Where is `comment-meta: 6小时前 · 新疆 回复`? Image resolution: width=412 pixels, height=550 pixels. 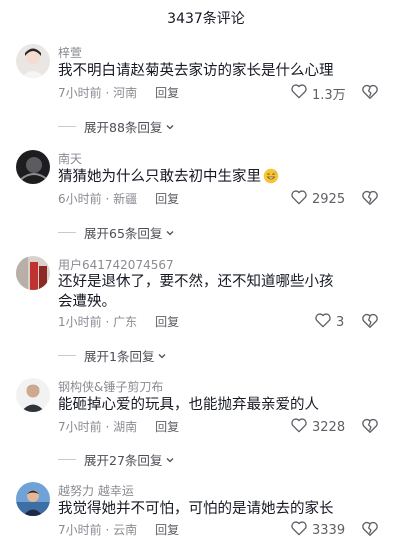
comment-meta: 6小时前 · 新疆 回复 is located at coordinates (118, 198).